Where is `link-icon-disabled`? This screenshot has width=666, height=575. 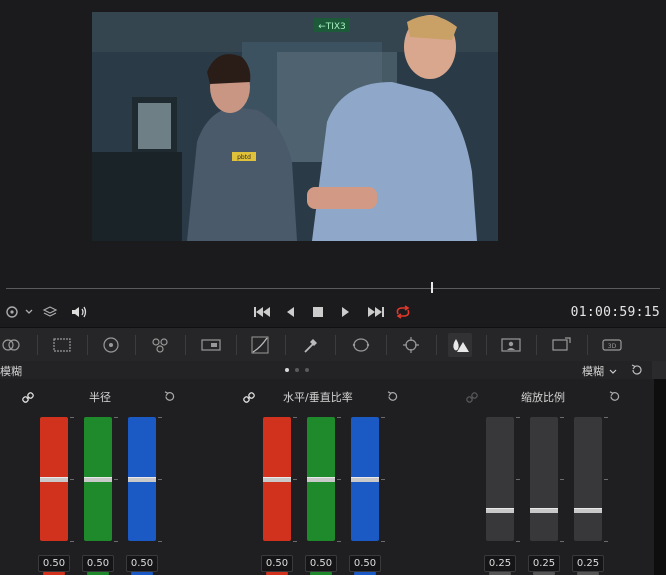
link-icon-disabled is located at coordinates (472, 398).